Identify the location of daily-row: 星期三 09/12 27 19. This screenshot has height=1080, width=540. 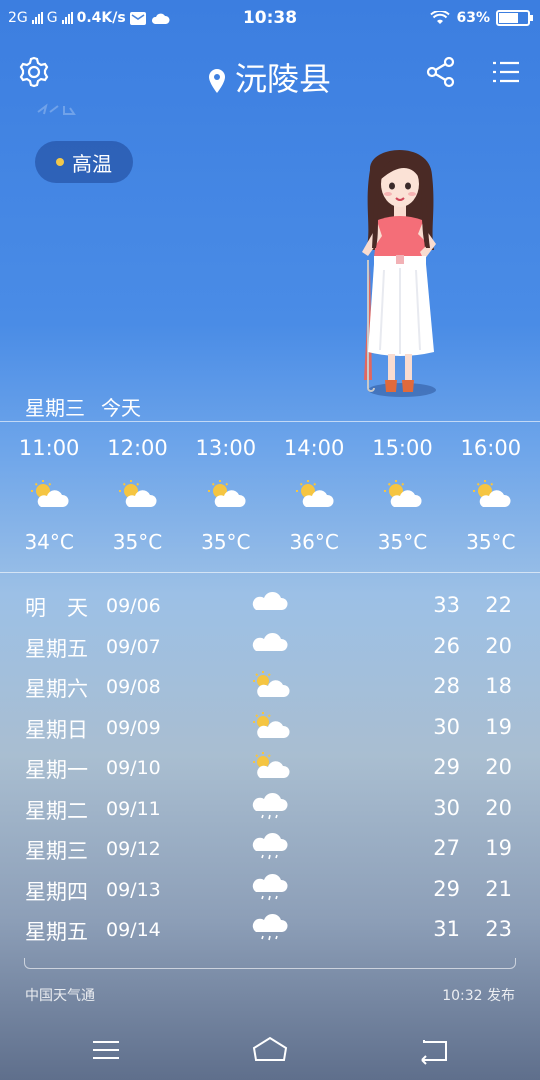
(270, 853).